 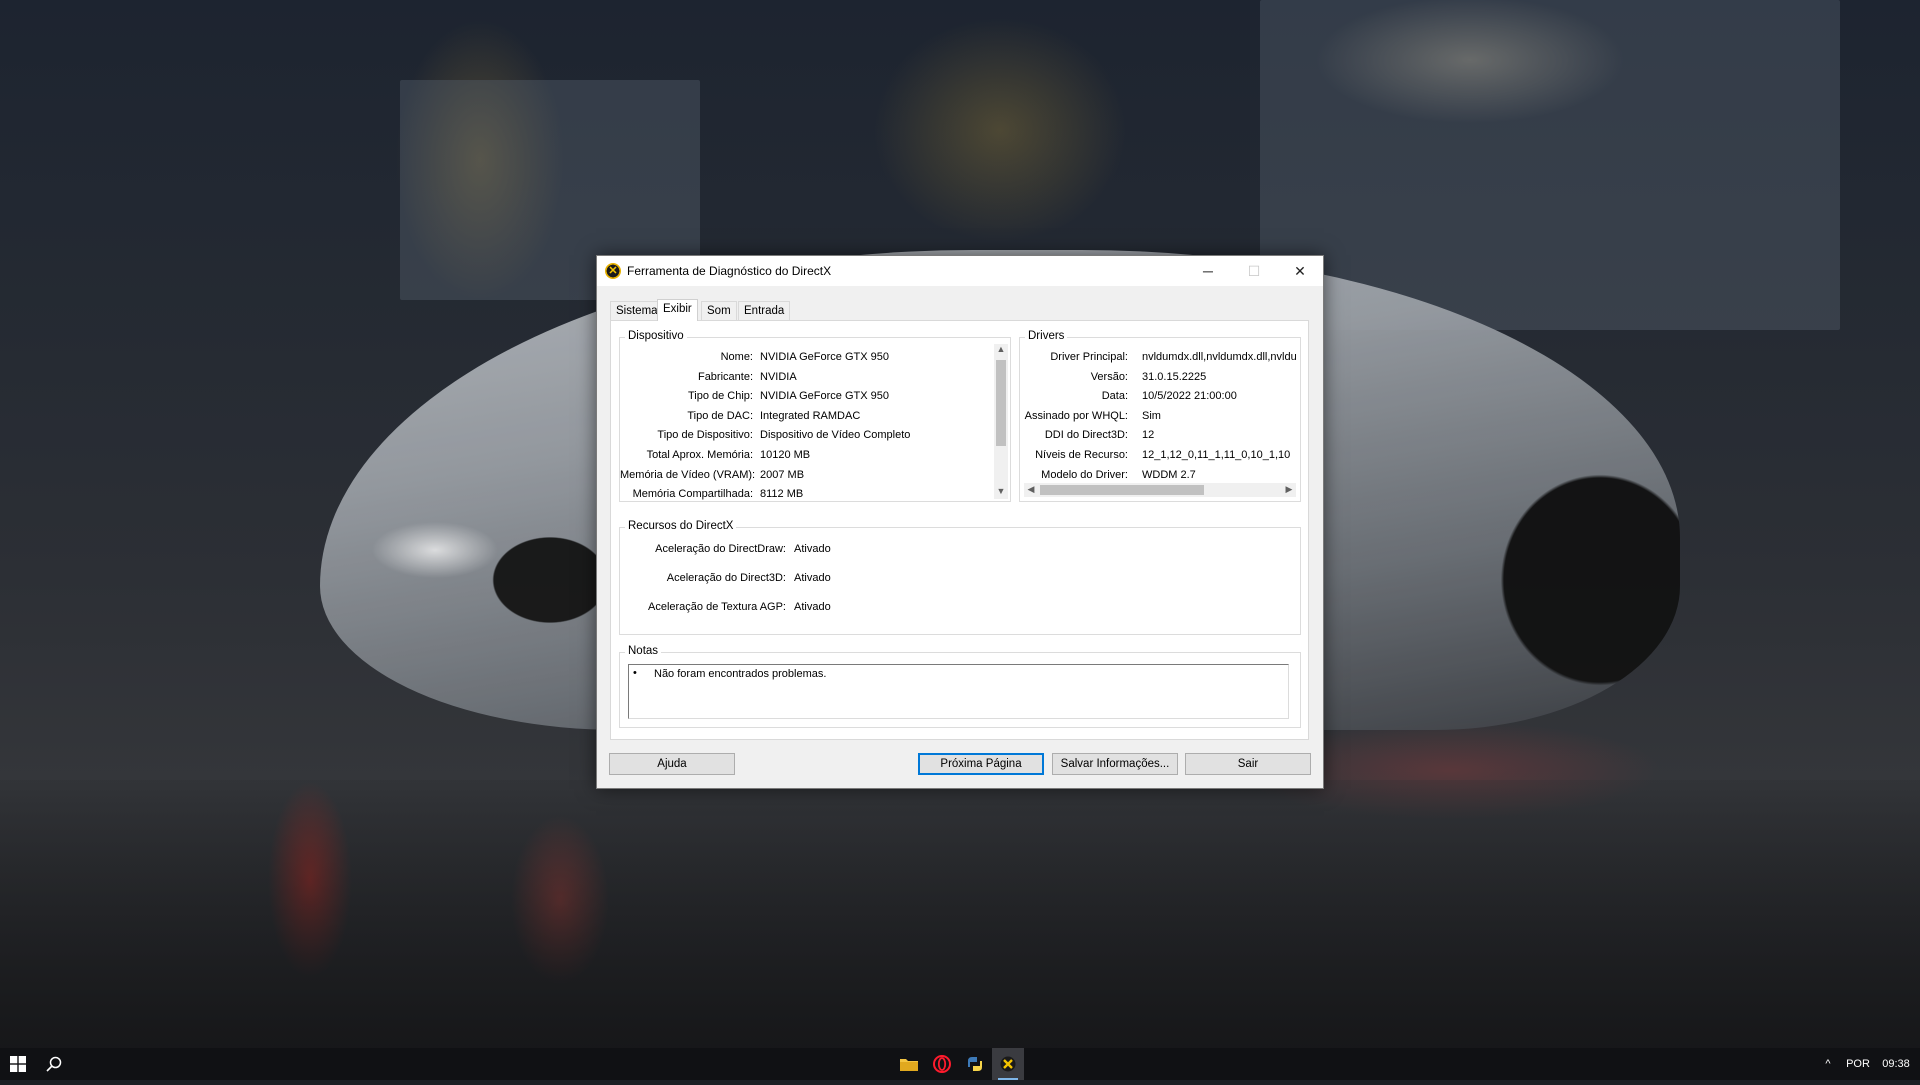 What do you see at coordinates (692, 494) in the screenshot?
I see `device-key: Memória Compartilhada:` at bounding box center [692, 494].